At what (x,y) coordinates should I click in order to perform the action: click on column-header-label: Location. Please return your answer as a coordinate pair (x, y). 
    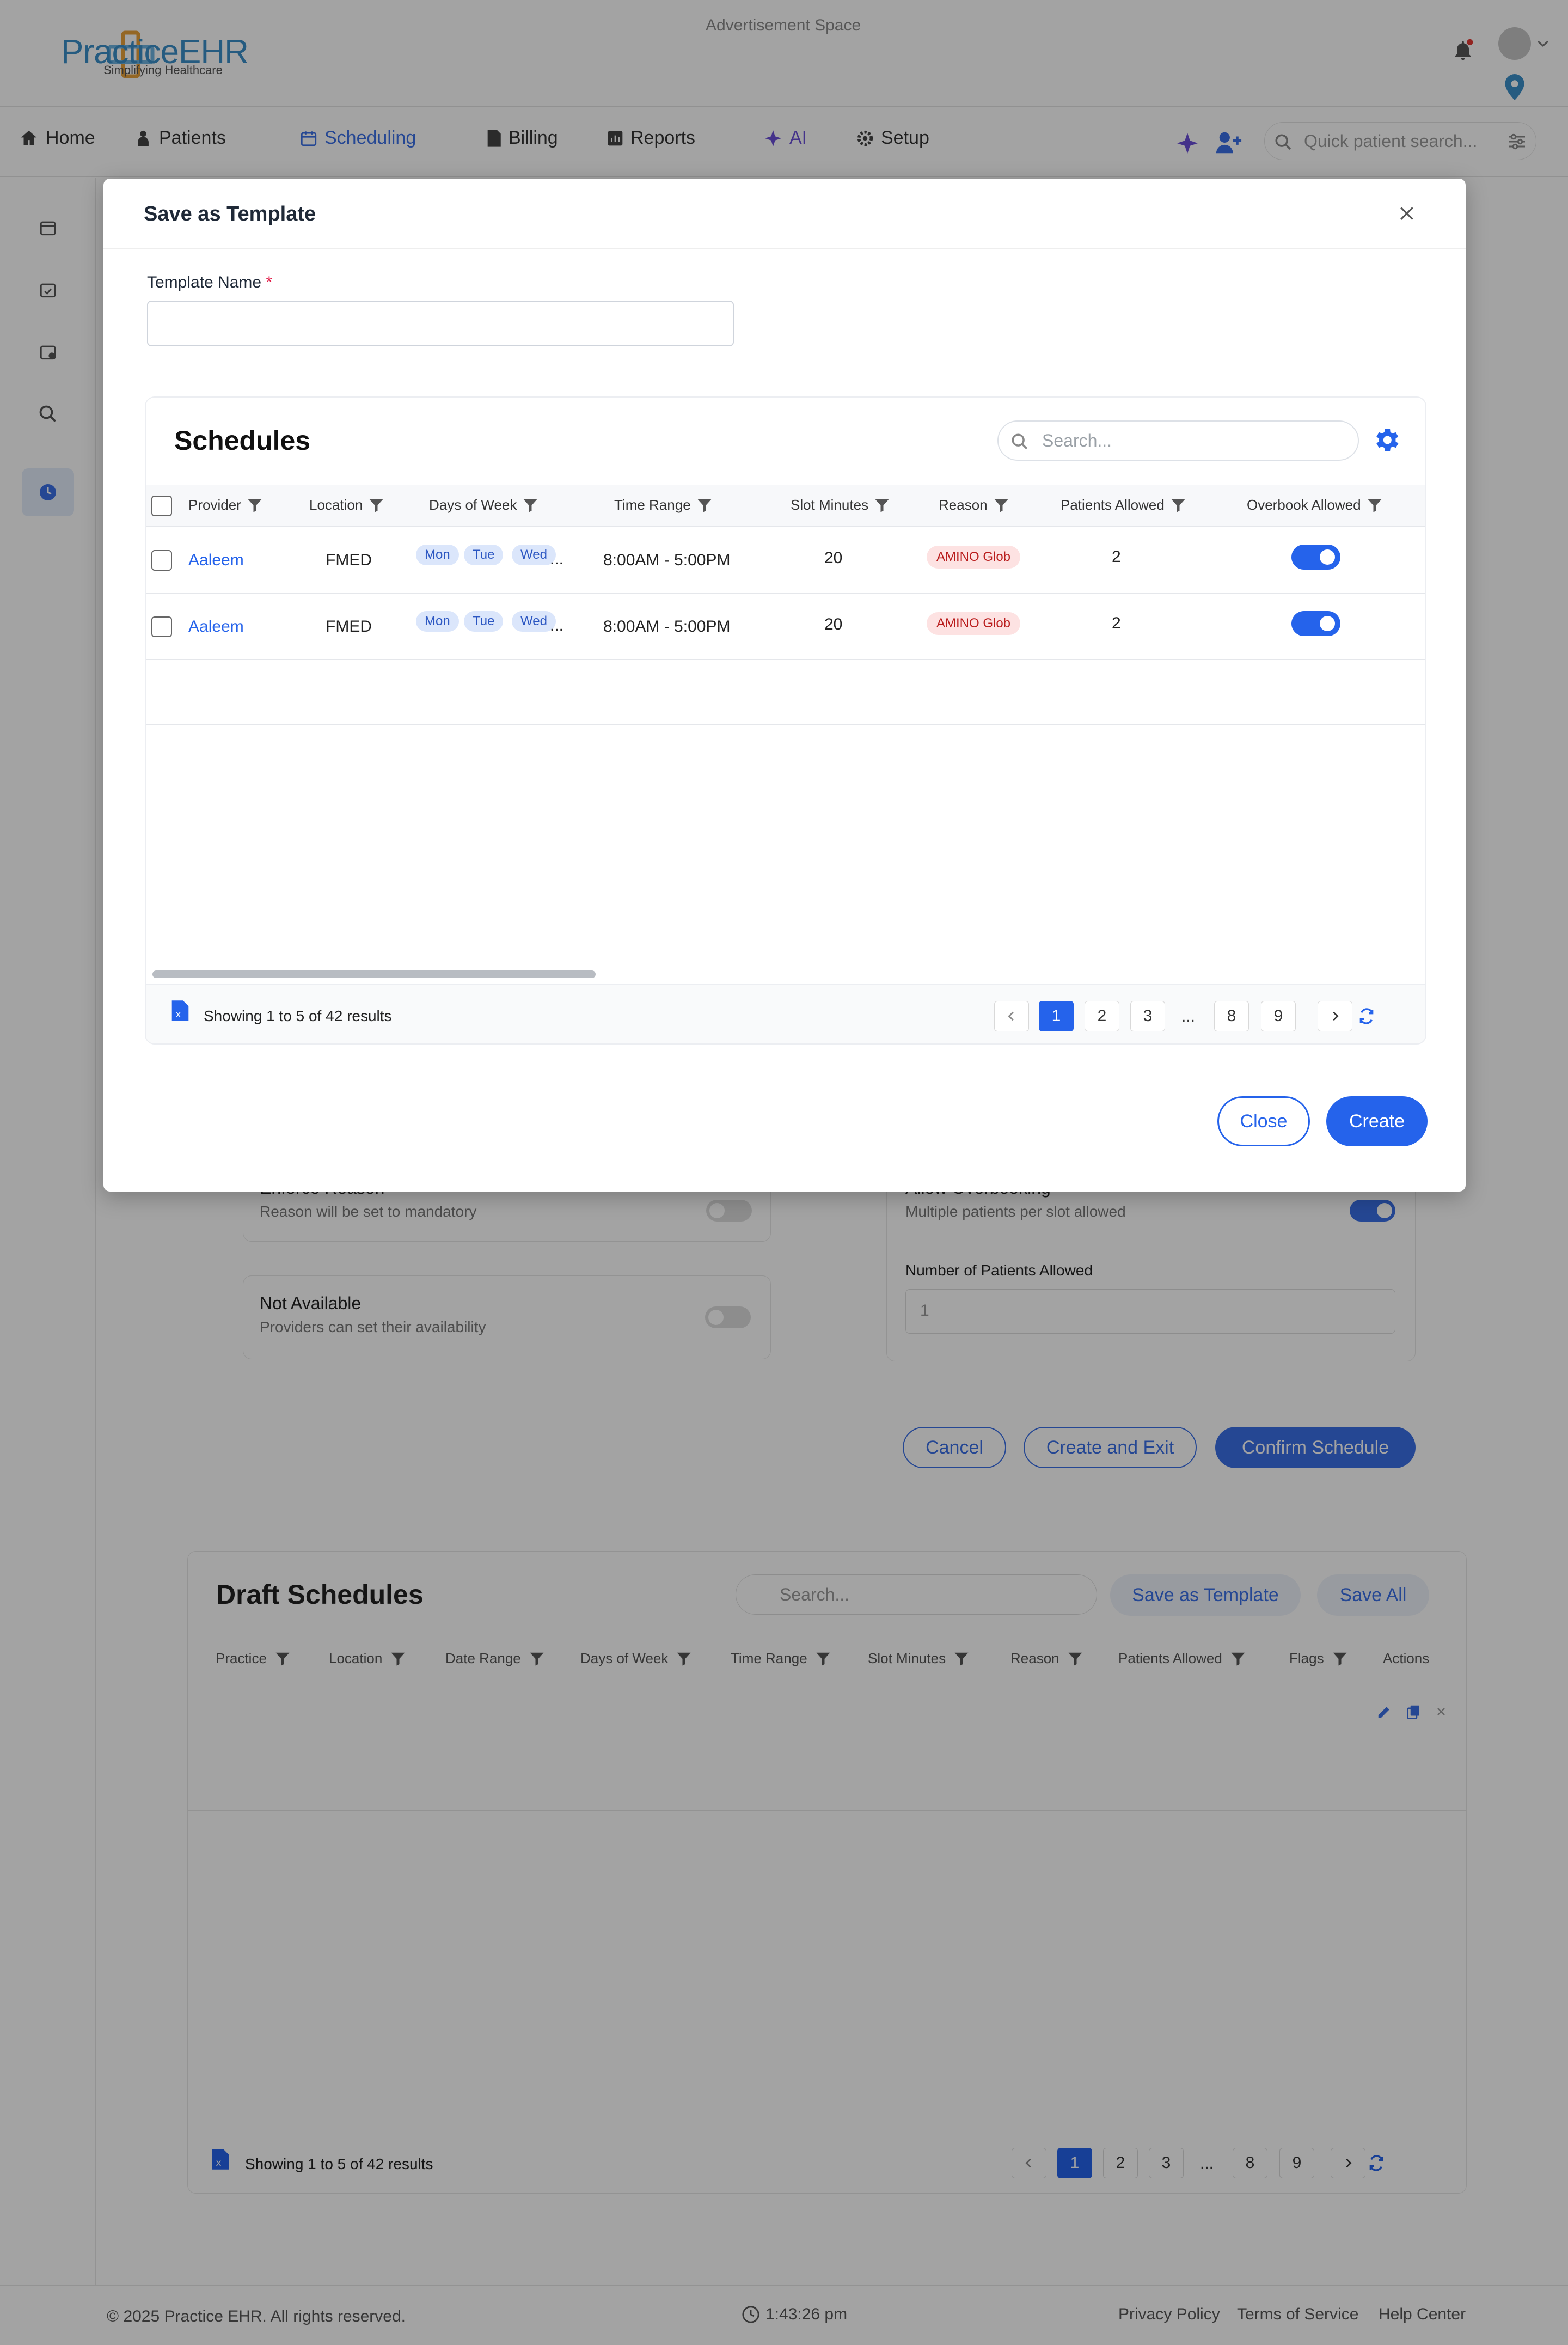
    Looking at the image, I should click on (336, 505).